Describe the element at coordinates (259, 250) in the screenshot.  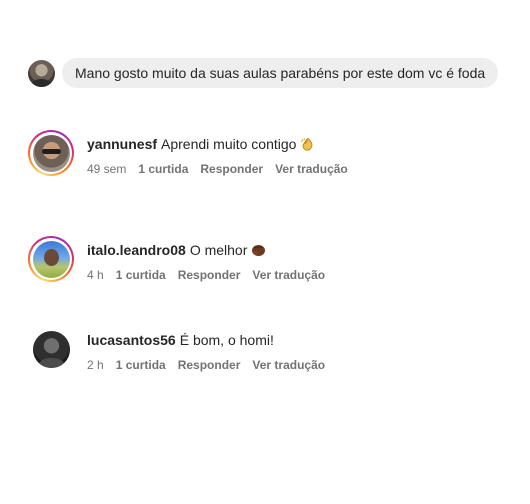
I see `fist-icon` at that location.